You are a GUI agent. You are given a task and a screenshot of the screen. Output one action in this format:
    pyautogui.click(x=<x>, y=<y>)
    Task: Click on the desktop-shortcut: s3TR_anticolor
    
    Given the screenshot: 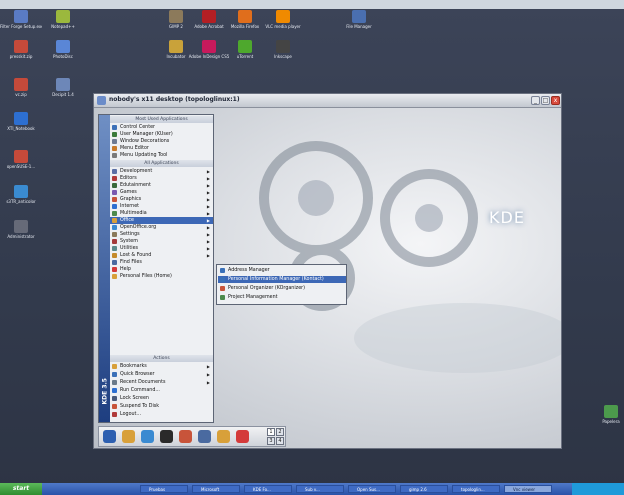 What is the action you would take?
    pyautogui.click(x=21, y=194)
    